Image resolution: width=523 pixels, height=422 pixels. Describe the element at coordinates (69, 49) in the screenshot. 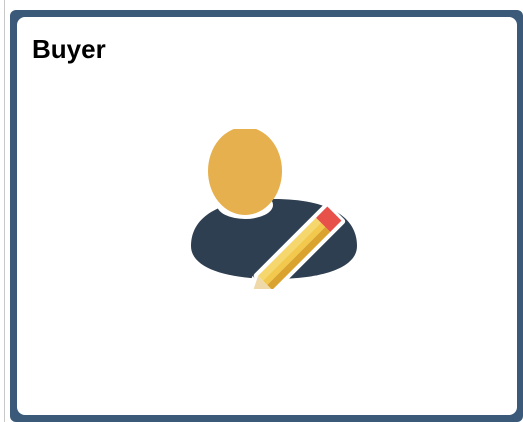

I see `tile-title: Buyer` at that location.